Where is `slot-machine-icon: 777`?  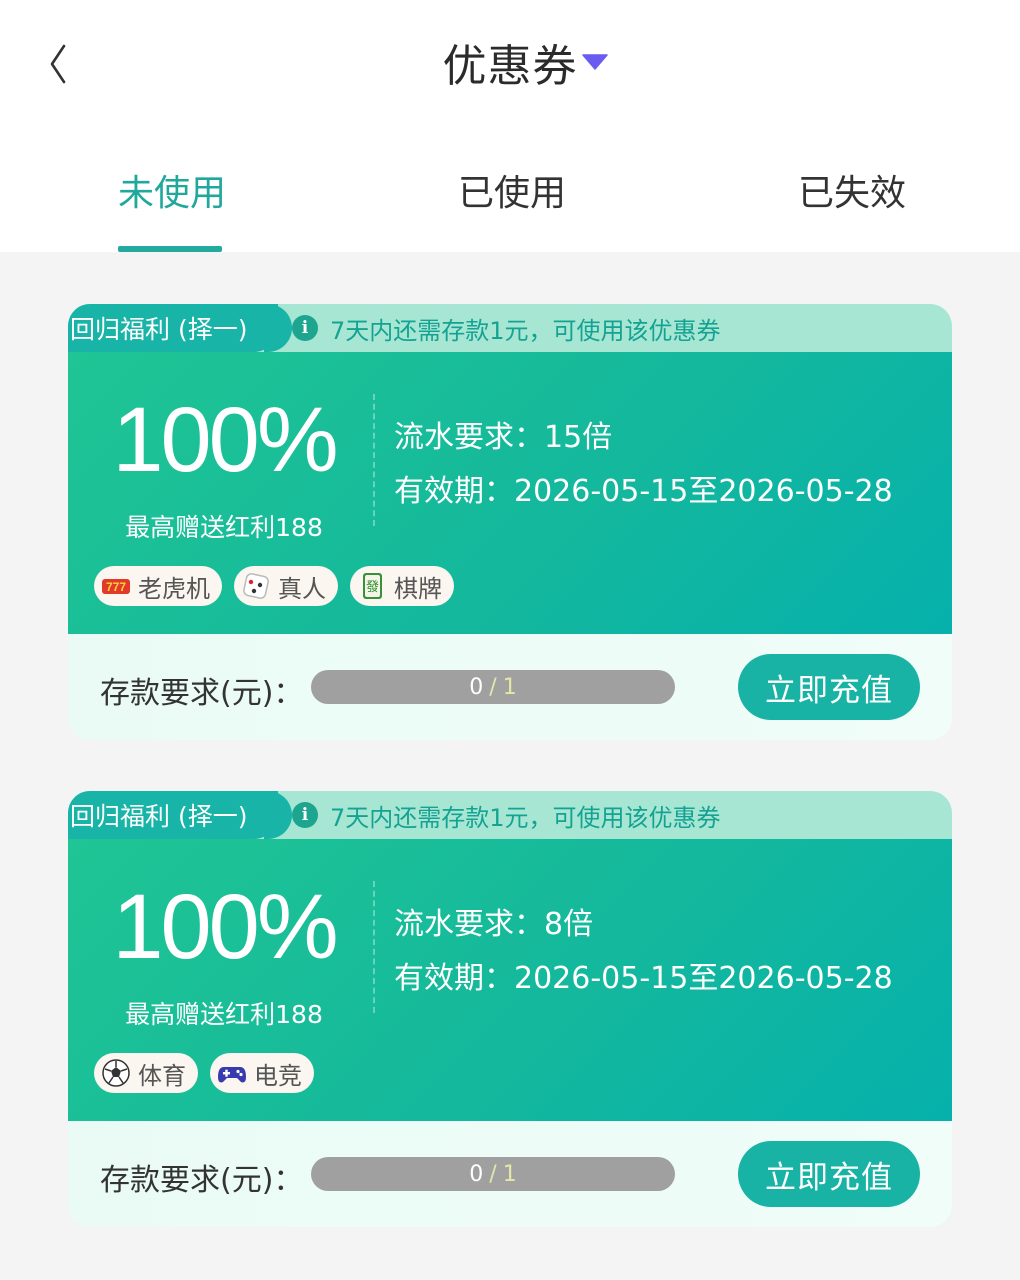 slot-machine-icon: 777 is located at coordinates (116, 586).